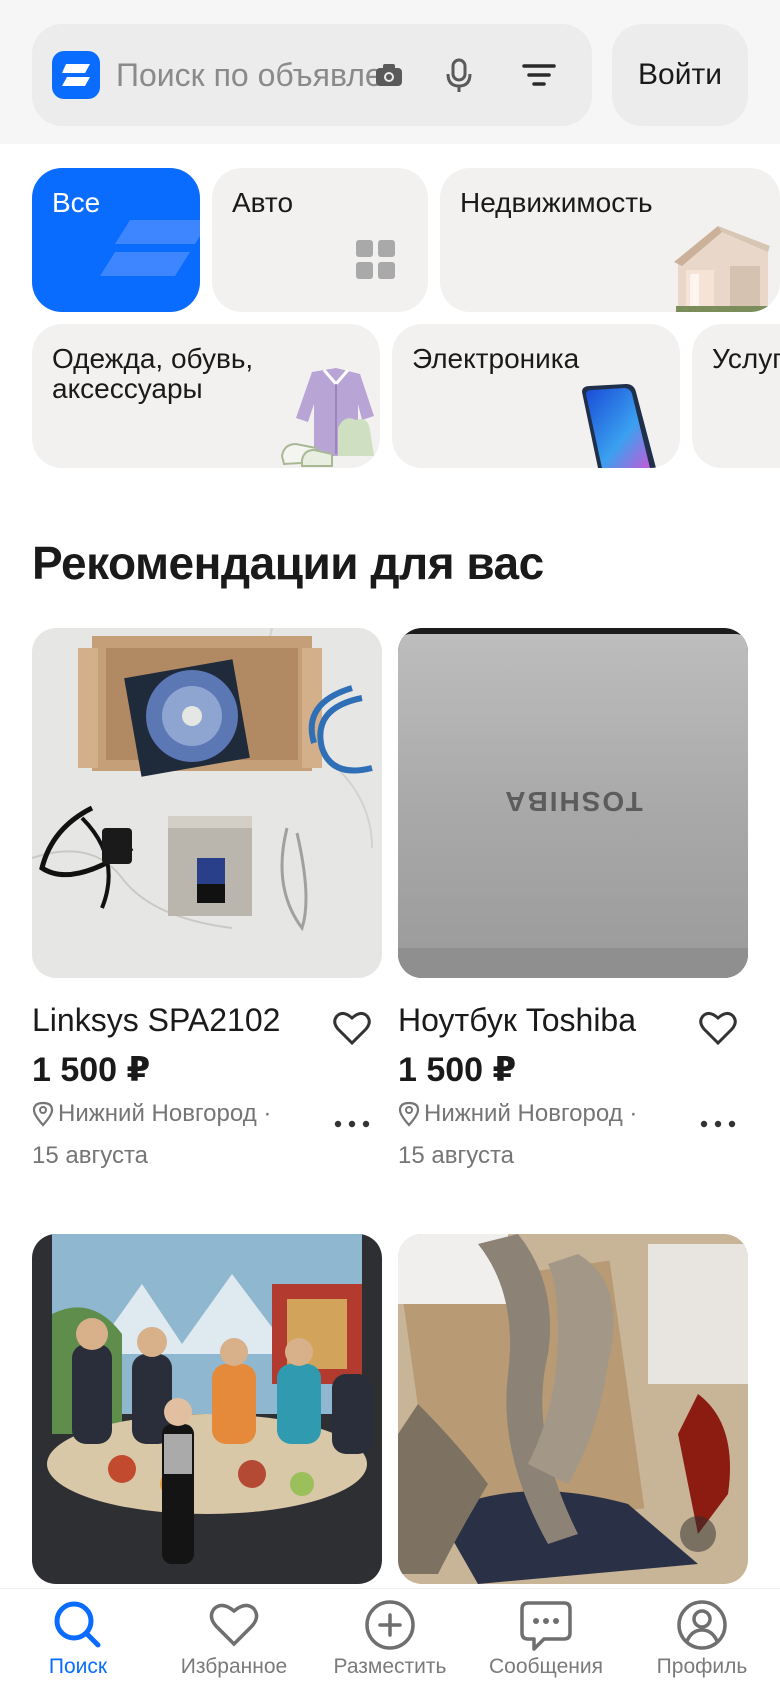 This screenshot has height=1688, width=780. I want to click on nav-label: Профиль, so click(702, 1666).